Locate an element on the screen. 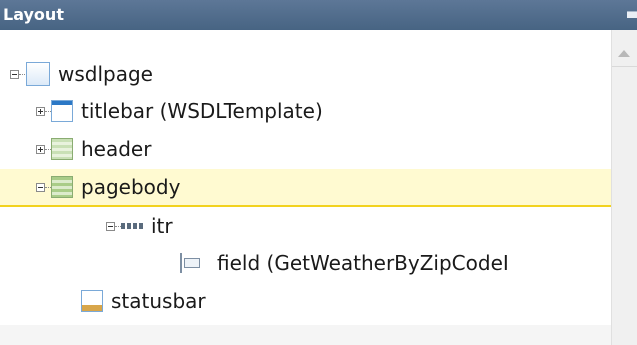 Image resolution: width=637 pixels, height=345 pixels. tree-node-pagebody: pagebody is located at coordinates (305, 188).